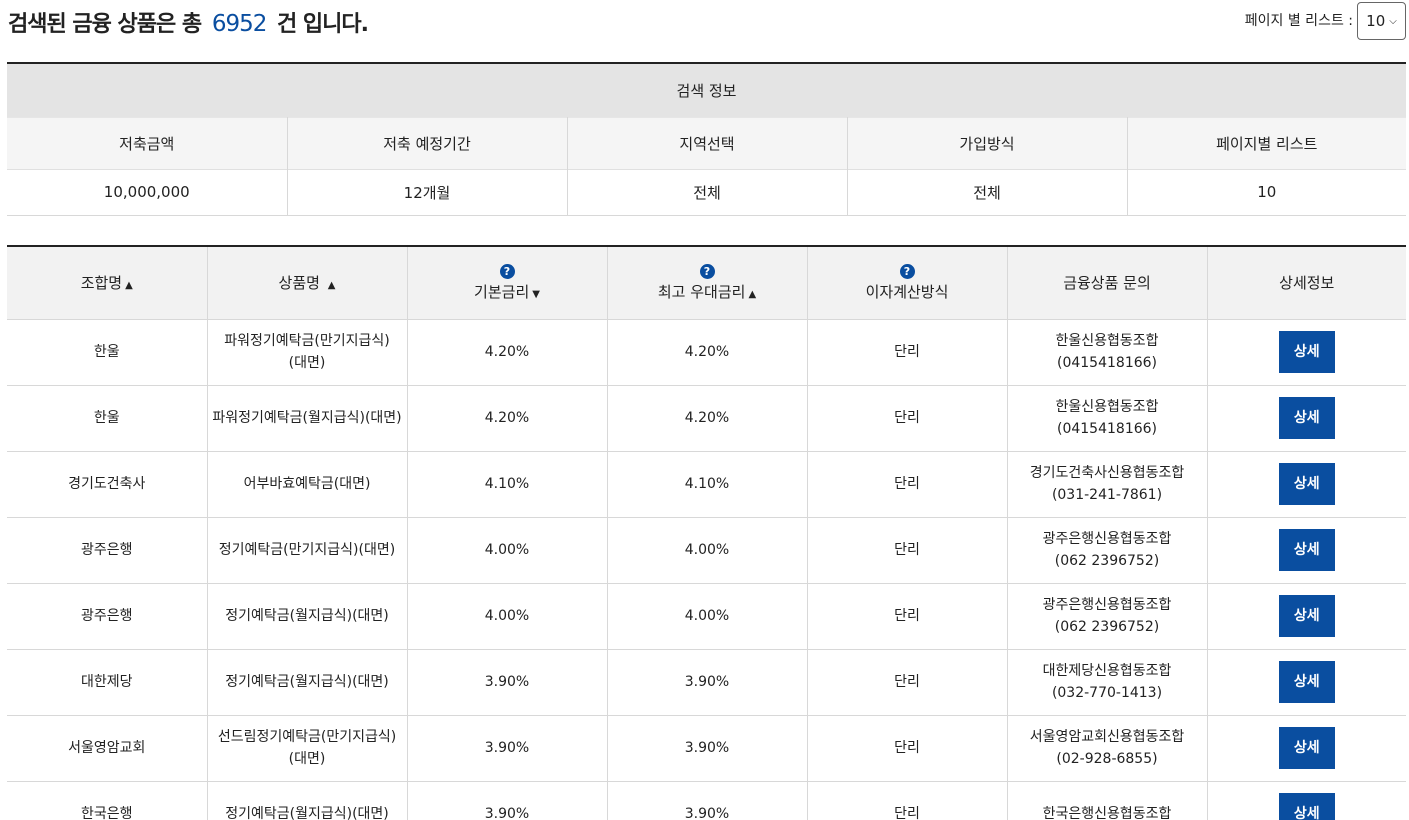 The width and height of the screenshot is (1409, 820). Describe the element at coordinates (1107, 495) in the screenshot. I see `inquiry-phone: (031-241-7861)` at that location.